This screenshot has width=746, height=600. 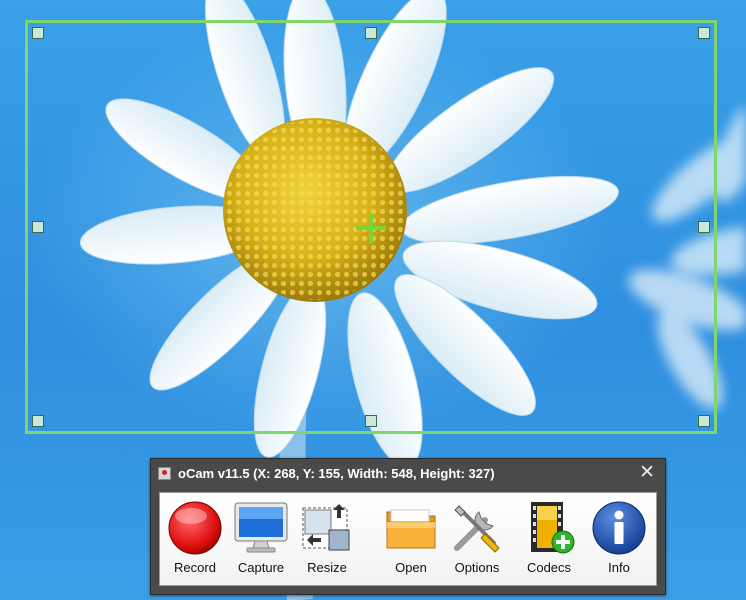 What do you see at coordinates (164, 473) in the screenshot?
I see `ocam-app-icon` at bounding box center [164, 473].